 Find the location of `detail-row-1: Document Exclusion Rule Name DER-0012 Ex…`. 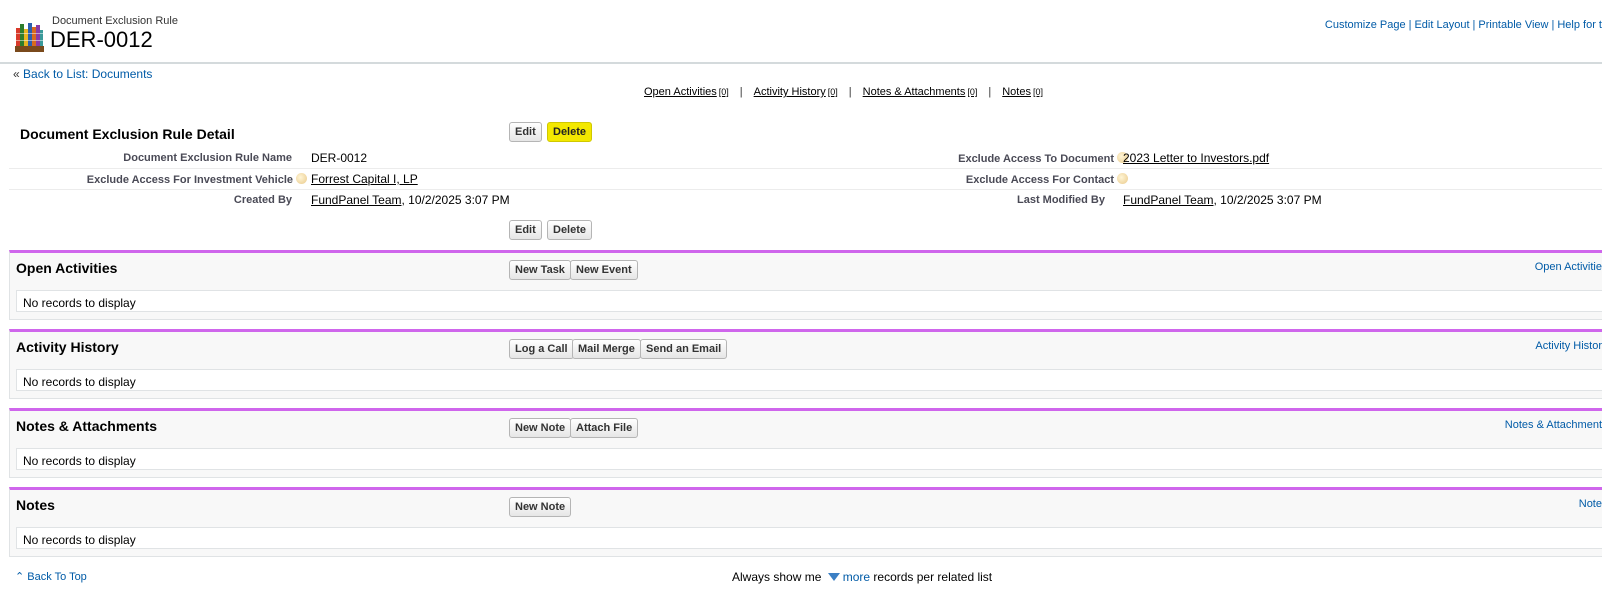

detail-row-1: Document Exclusion Rule Name DER-0012 Ex… is located at coordinates (805, 158).